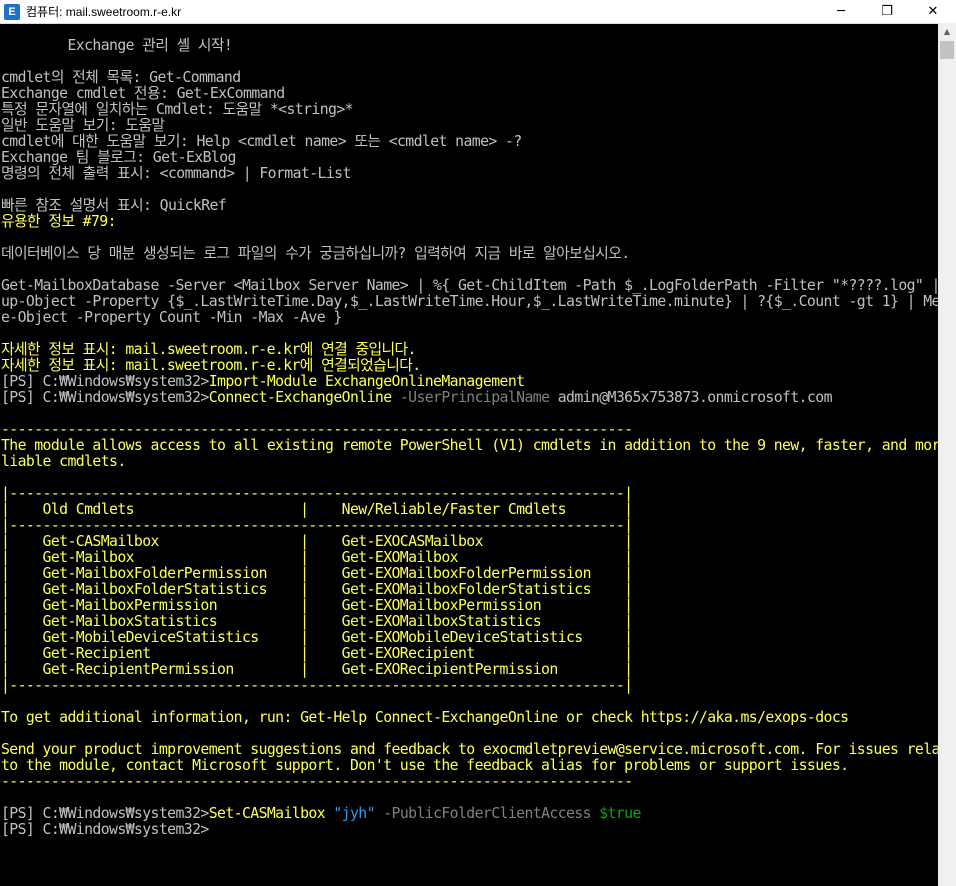 The height and width of the screenshot is (886, 956). I want to click on table-row: | Get-Mailbox | Get-EXOMailbox |, so click(317, 557).